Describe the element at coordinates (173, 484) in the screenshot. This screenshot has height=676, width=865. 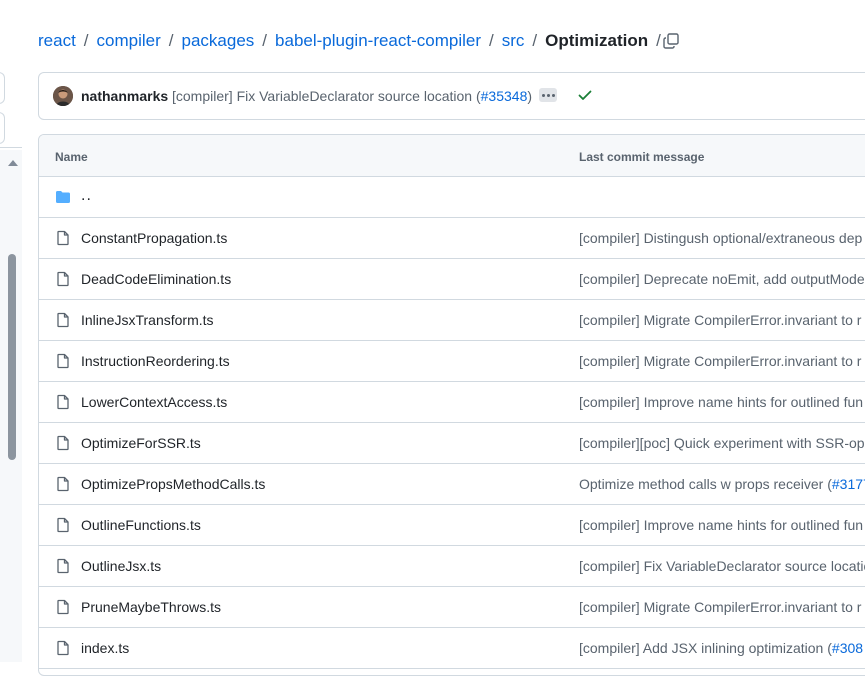
I see `file-name-link: OptimizePropsMethodCalls.ts` at that location.